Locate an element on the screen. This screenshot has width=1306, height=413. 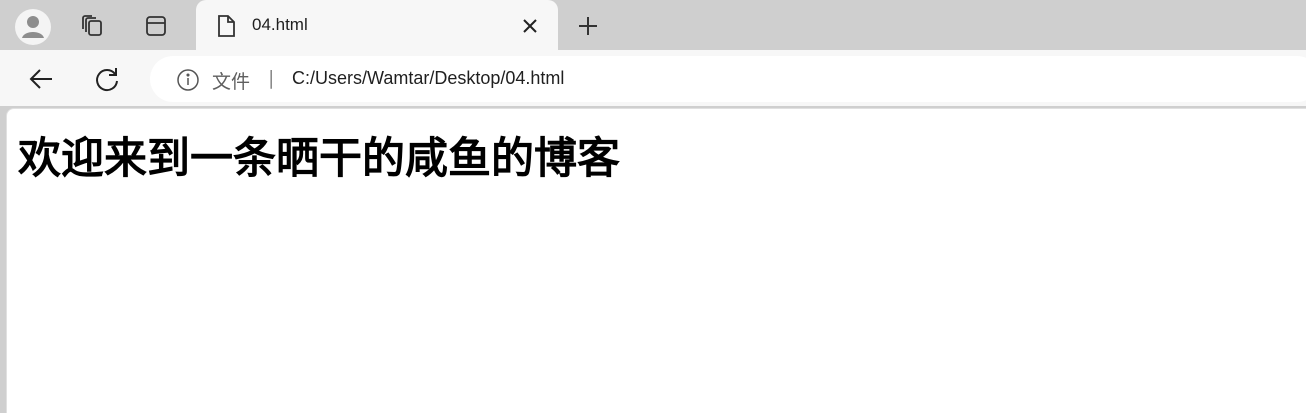
arrow-left-icon is located at coordinates (40, 79).